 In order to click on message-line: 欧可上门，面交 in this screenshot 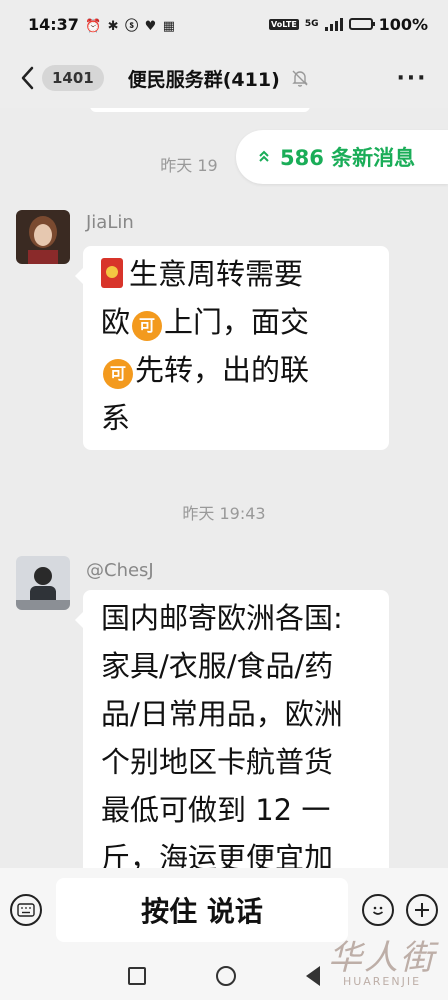, I will do `click(237, 322)`.